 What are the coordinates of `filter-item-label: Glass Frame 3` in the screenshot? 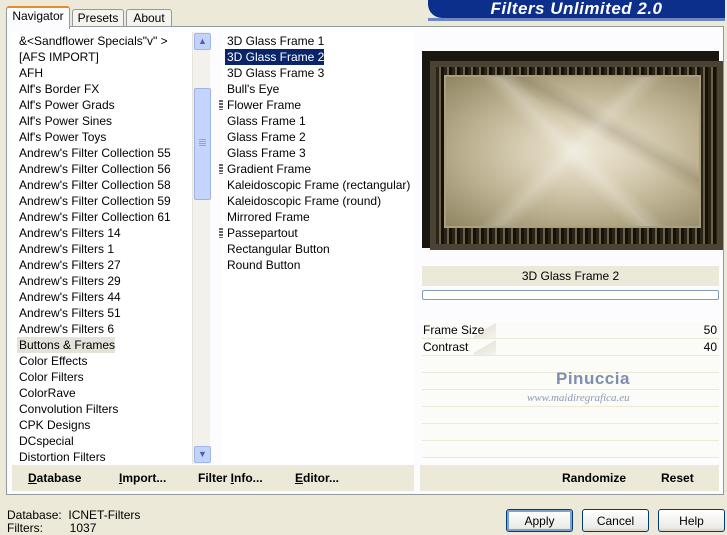 It's located at (266, 153).